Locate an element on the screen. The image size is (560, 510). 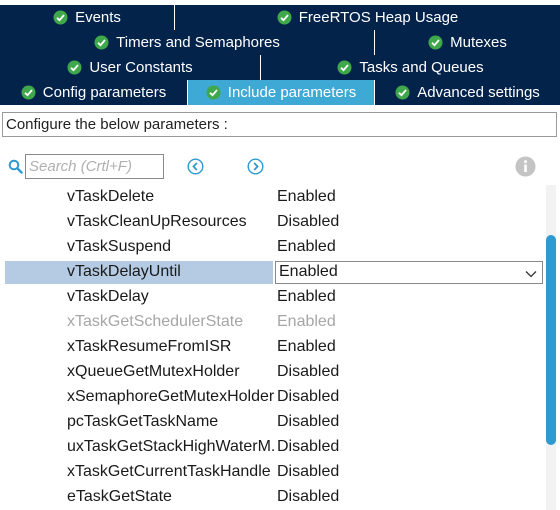
vertical-scrollbar is located at coordinates (551, 347).